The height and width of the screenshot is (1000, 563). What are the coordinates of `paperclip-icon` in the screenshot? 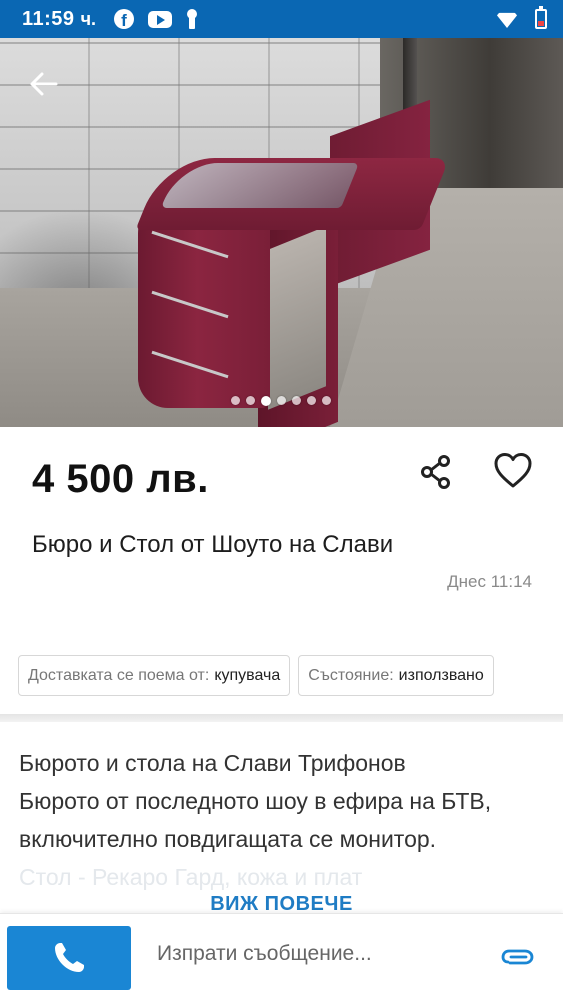 It's located at (518, 958).